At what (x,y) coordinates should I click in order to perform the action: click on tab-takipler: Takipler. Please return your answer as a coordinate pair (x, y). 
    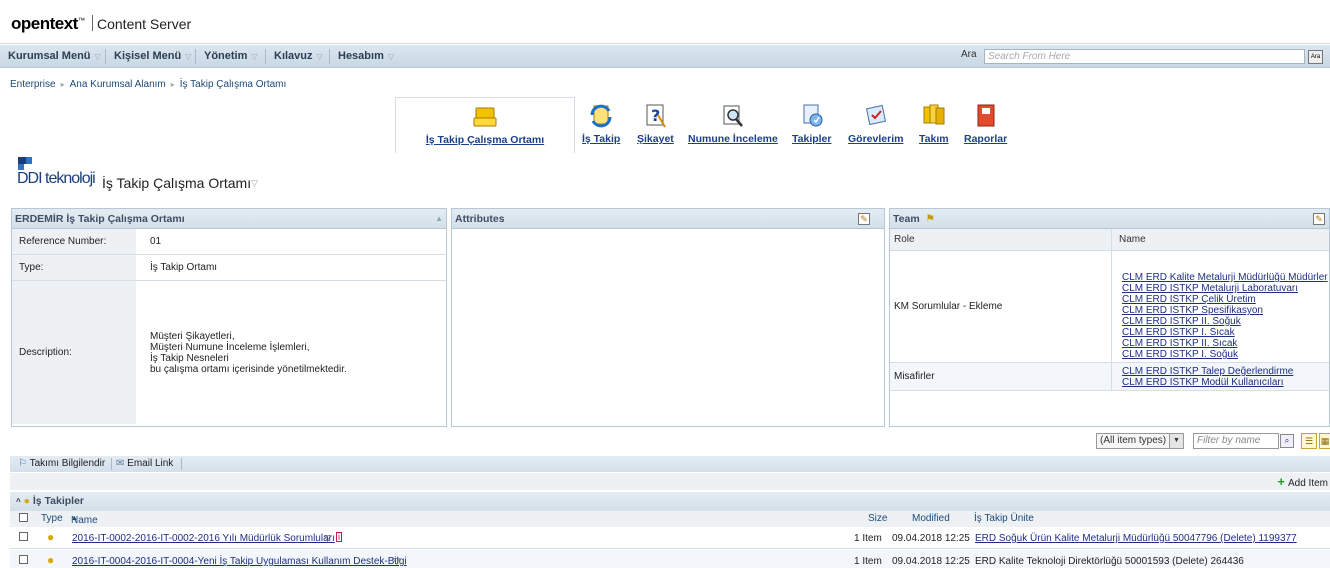
    Looking at the image, I should click on (812, 121).